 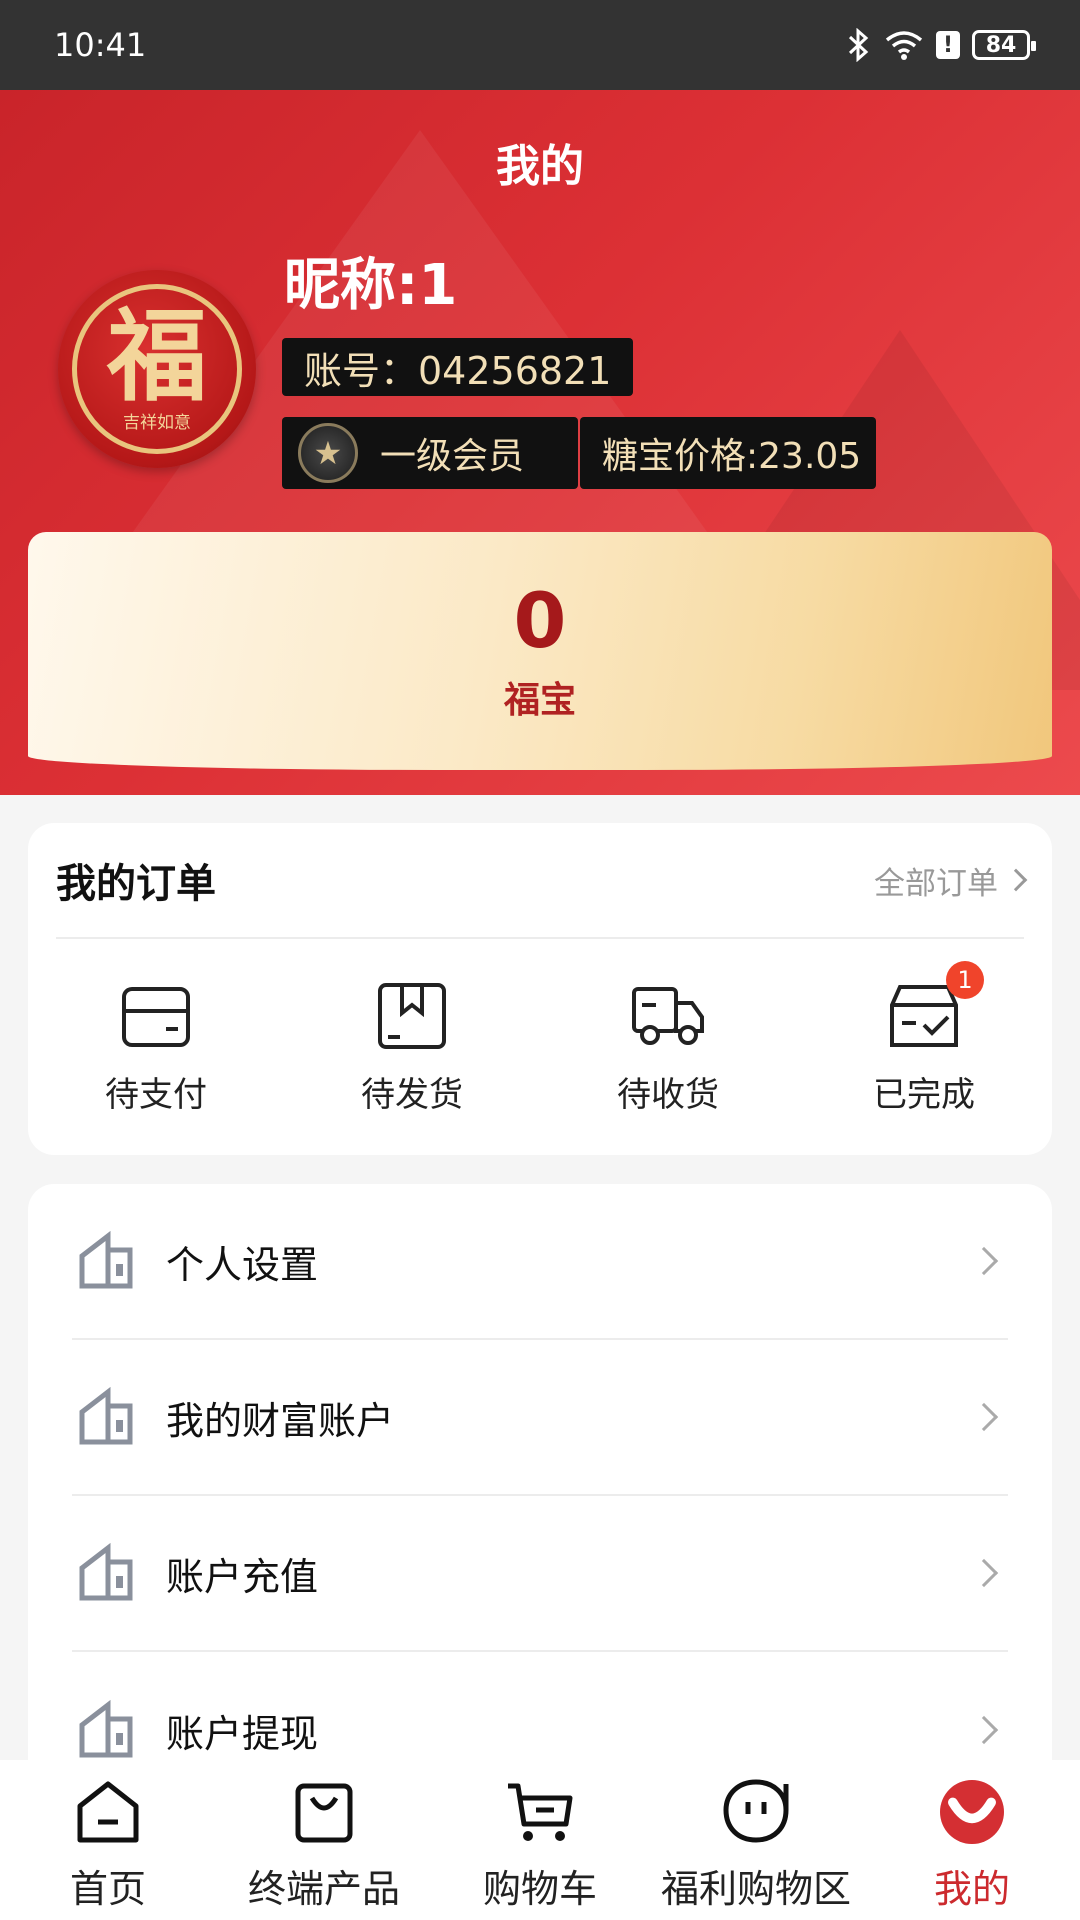 What do you see at coordinates (668, 1046) in the screenshot?
I see `order-pending-receipt: 待收货` at bounding box center [668, 1046].